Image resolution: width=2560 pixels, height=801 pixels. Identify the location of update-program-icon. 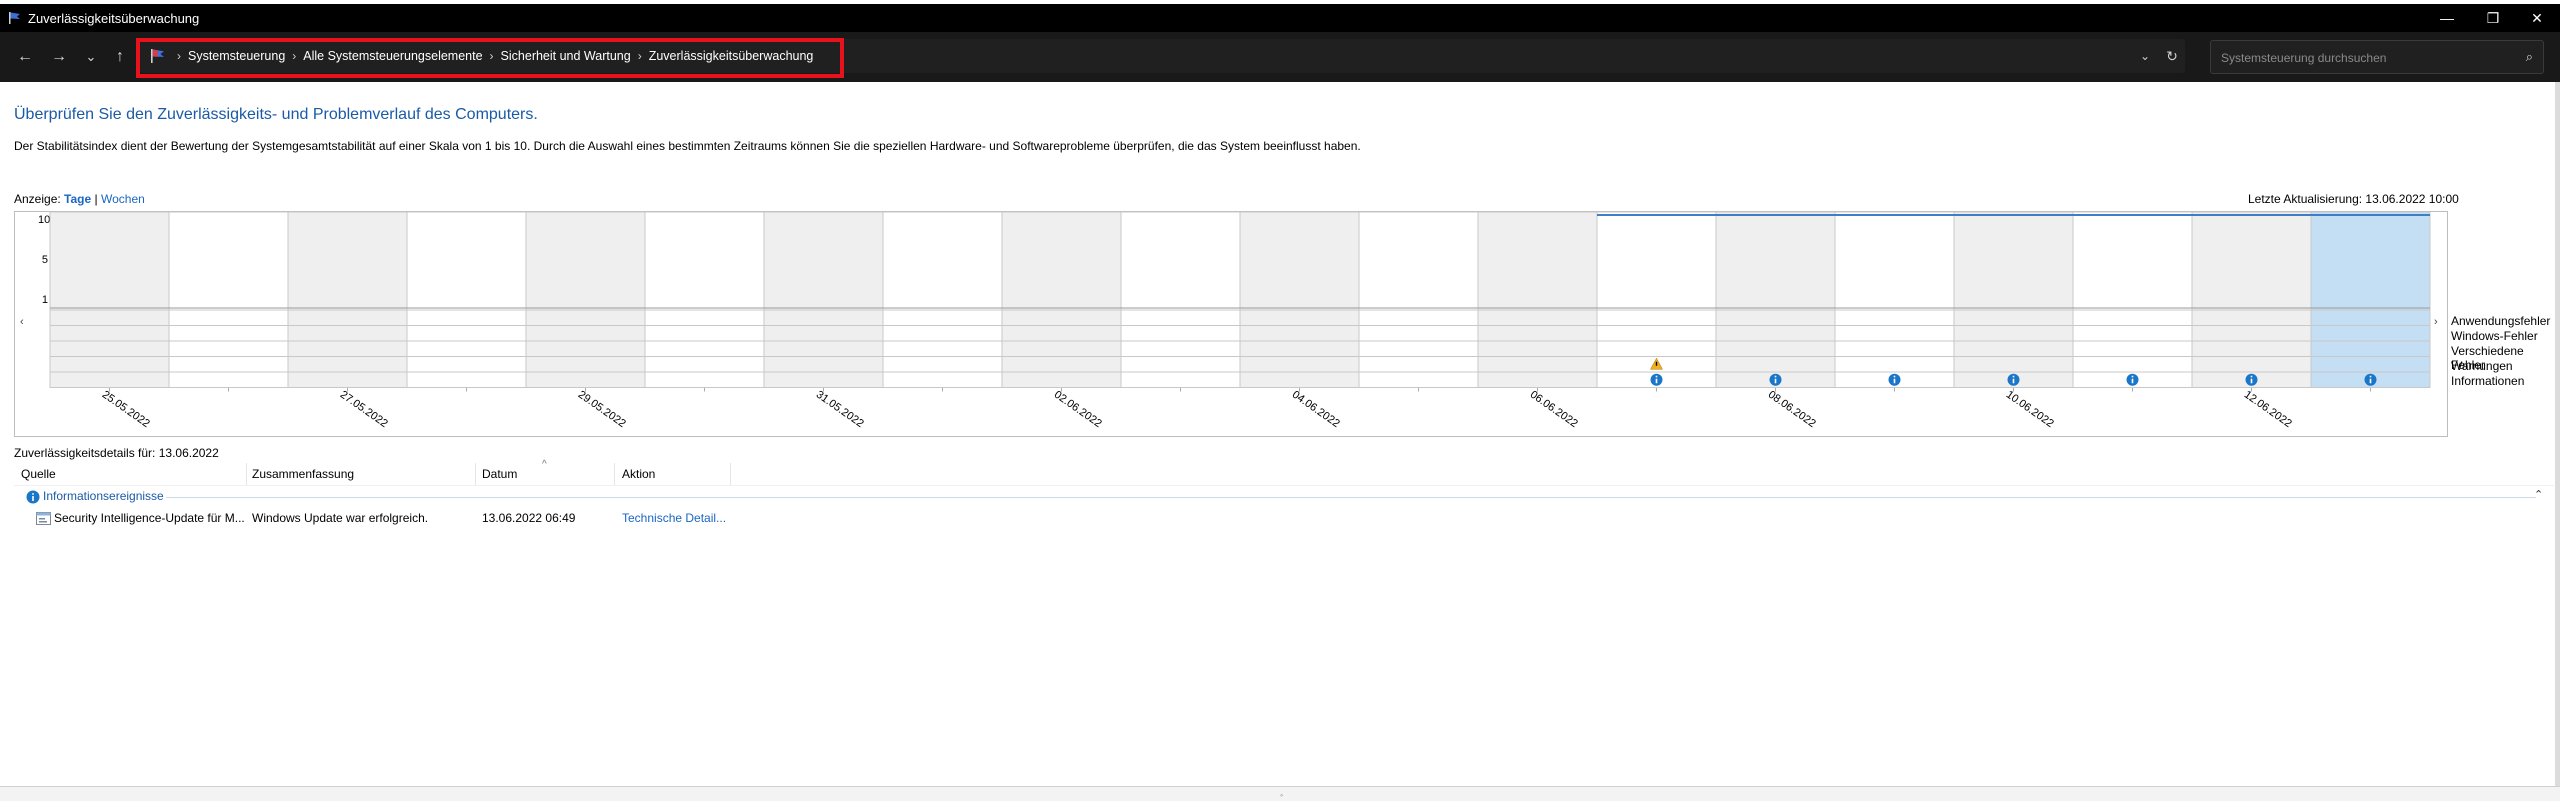
(43, 518).